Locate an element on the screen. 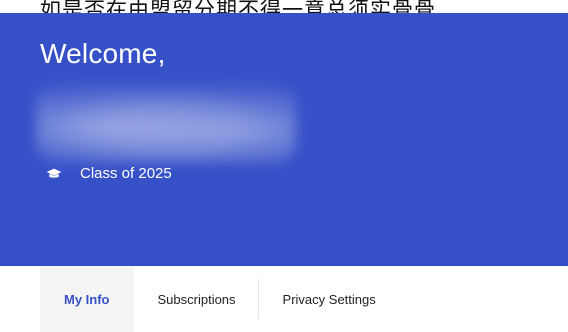  tab-privacy-settings: Privacy Settings is located at coordinates (329, 299).